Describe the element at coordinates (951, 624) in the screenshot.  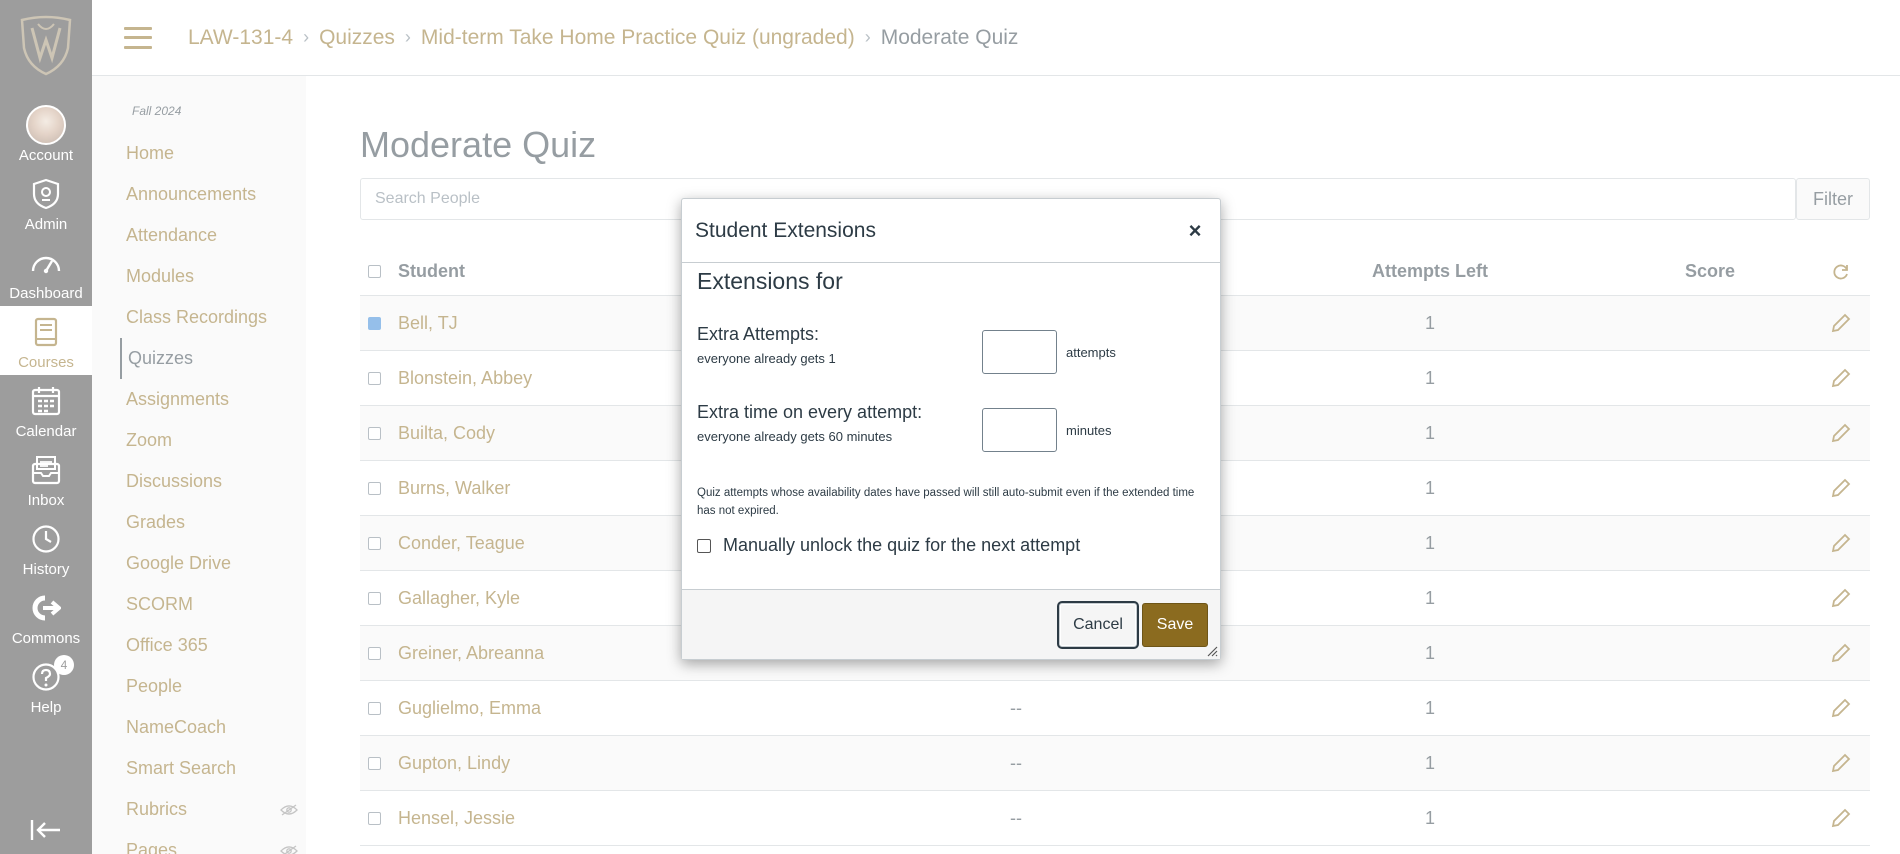
I see `dialog-footer: Cancel Save` at that location.